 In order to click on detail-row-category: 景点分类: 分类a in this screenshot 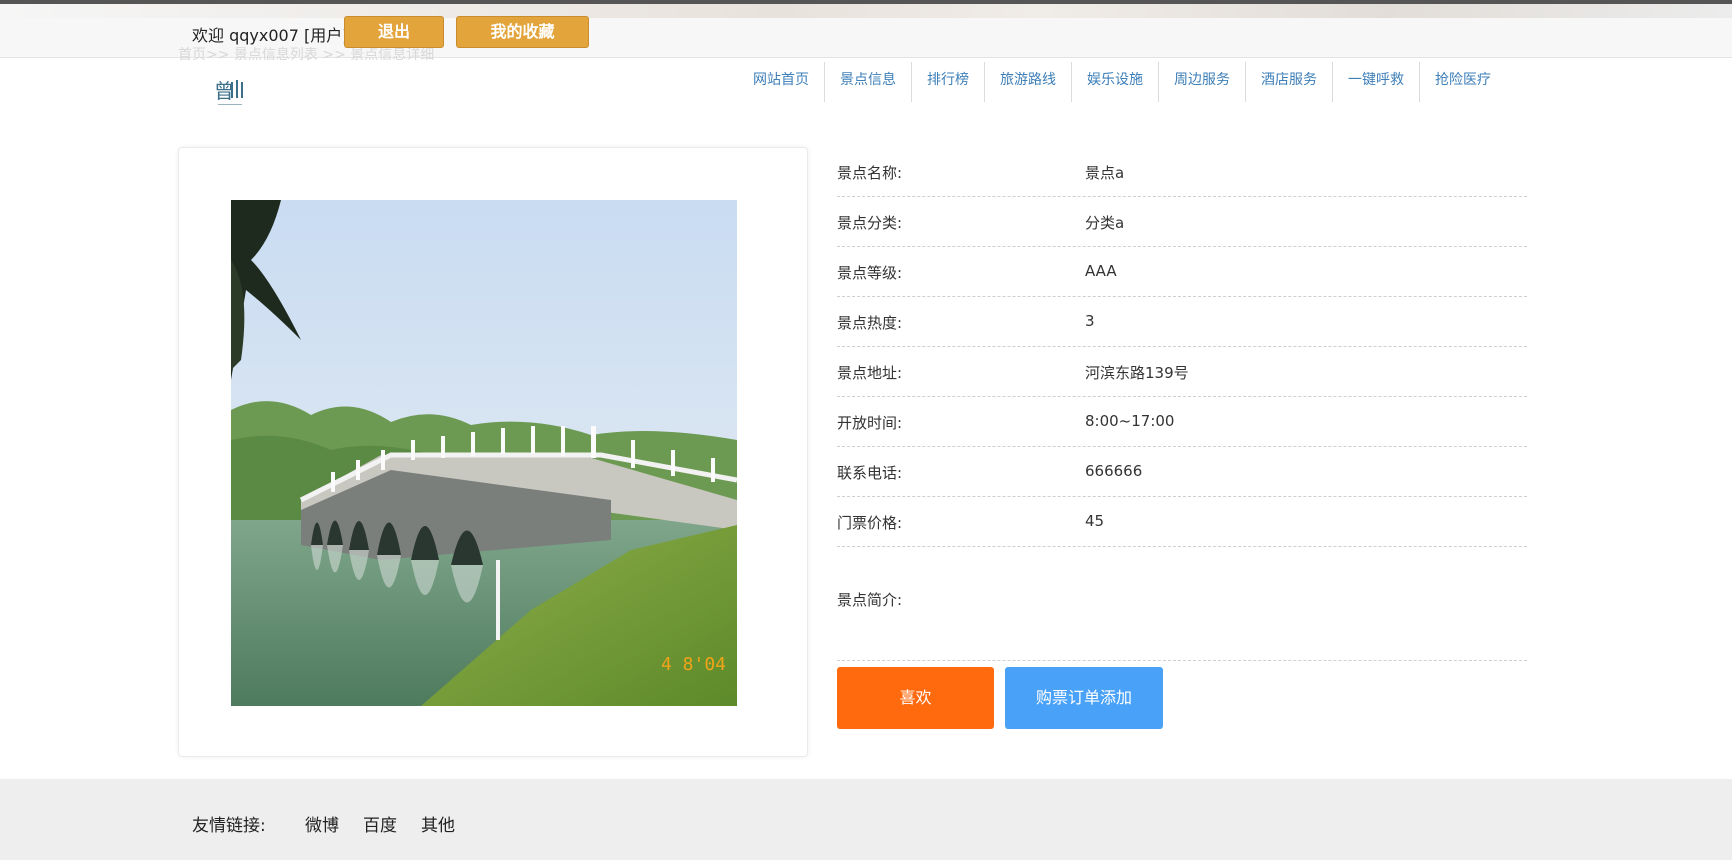, I will do `click(1182, 222)`.